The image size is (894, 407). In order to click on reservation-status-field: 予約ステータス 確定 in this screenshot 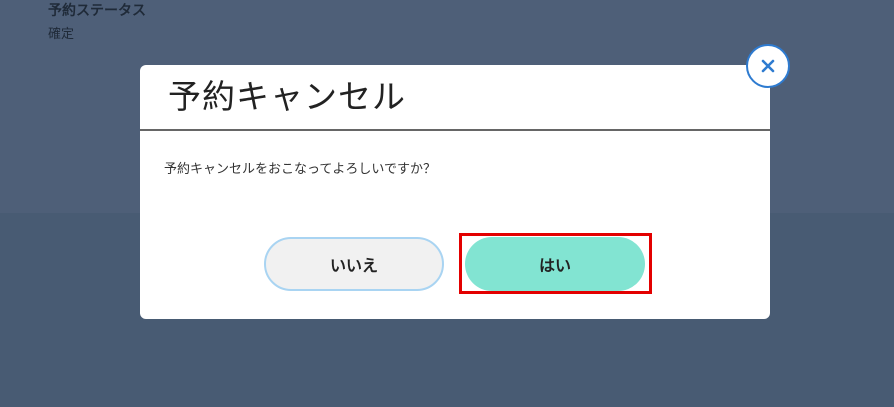, I will do `click(97, 23)`.